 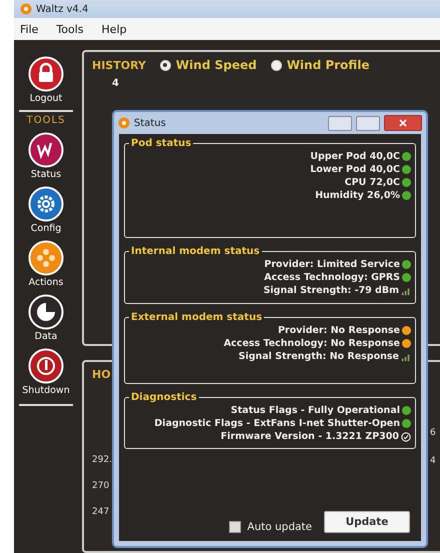 I want to click on dots-icon, so click(x=46, y=258).